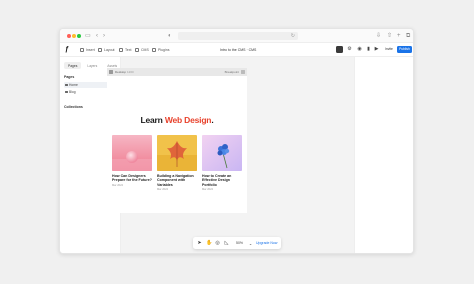 Image resolution: width=474 pixels, height=284 pixels. I want to click on layout-icon, so click(100, 50).